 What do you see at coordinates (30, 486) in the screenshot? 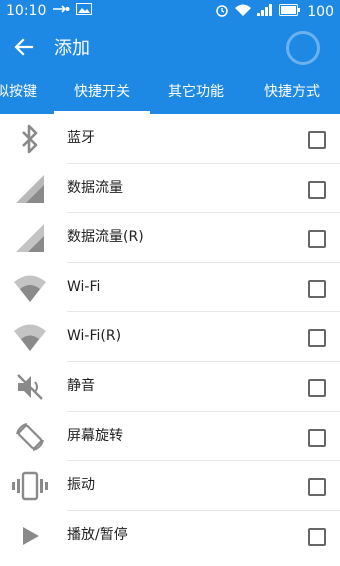
I see `vibrate-icon` at bounding box center [30, 486].